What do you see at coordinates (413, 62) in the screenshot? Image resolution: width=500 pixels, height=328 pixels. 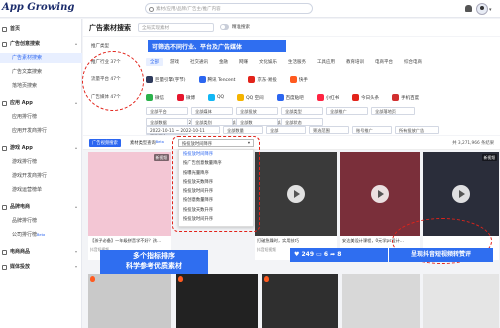 I see `industry-chip: 综合电商` at bounding box center [413, 62].